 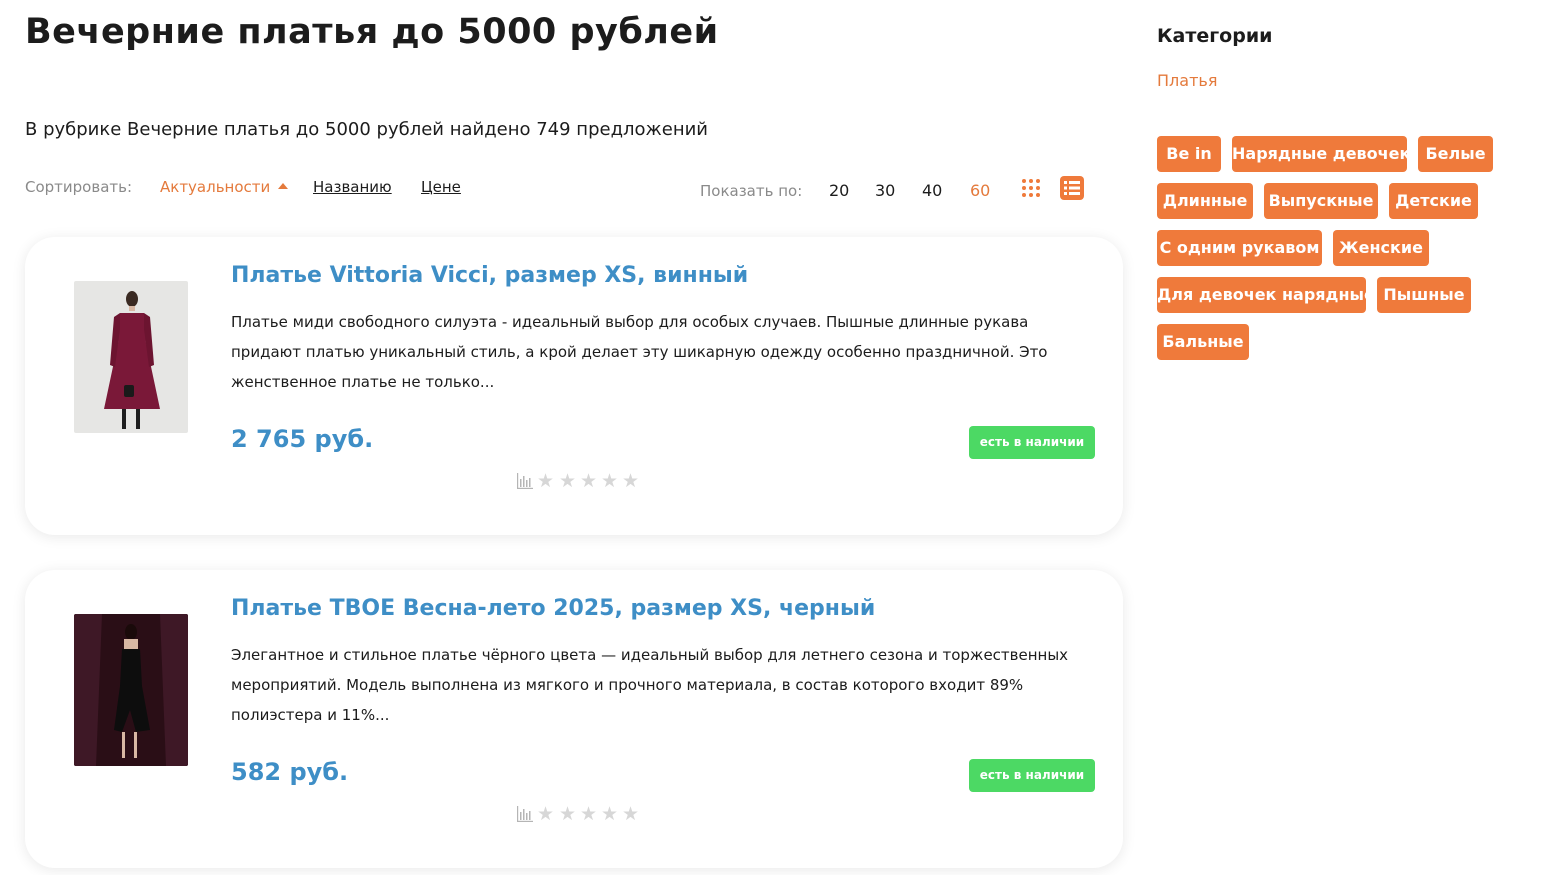 What do you see at coordinates (932, 190) in the screenshot?
I see `per-page-40: 40` at bounding box center [932, 190].